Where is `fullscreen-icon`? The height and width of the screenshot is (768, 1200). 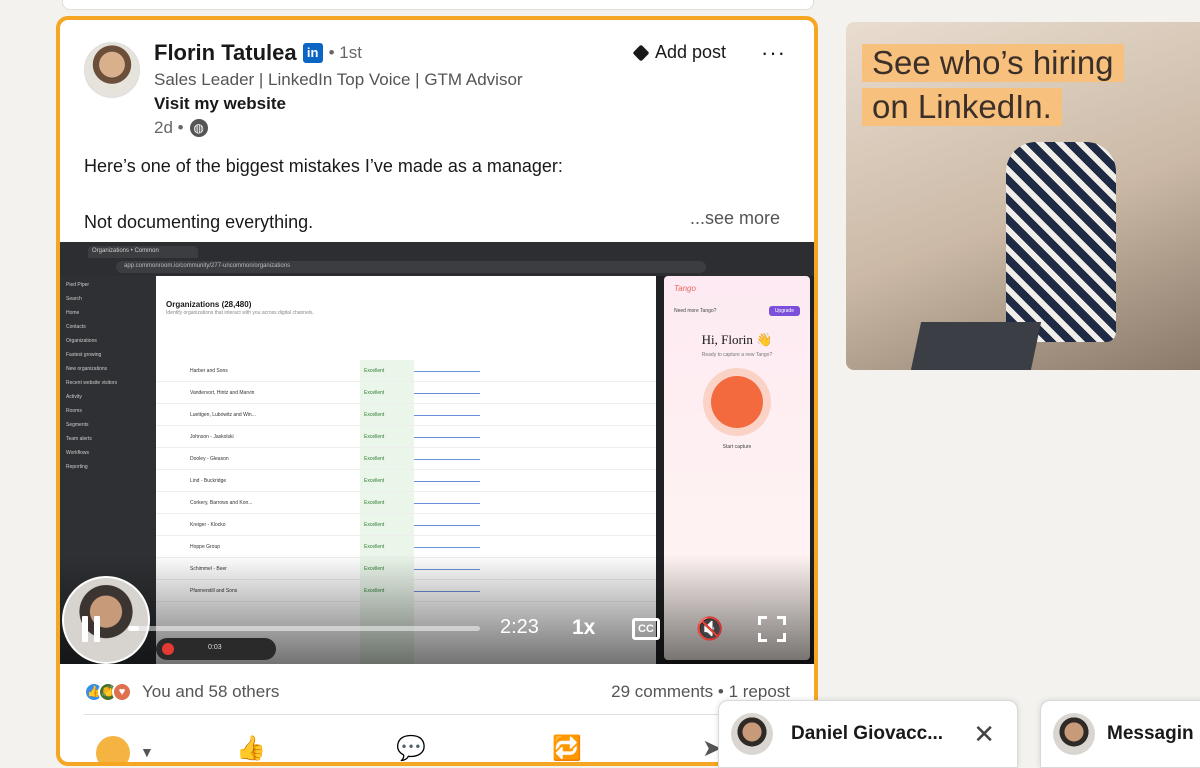 fullscreen-icon is located at coordinates (772, 629).